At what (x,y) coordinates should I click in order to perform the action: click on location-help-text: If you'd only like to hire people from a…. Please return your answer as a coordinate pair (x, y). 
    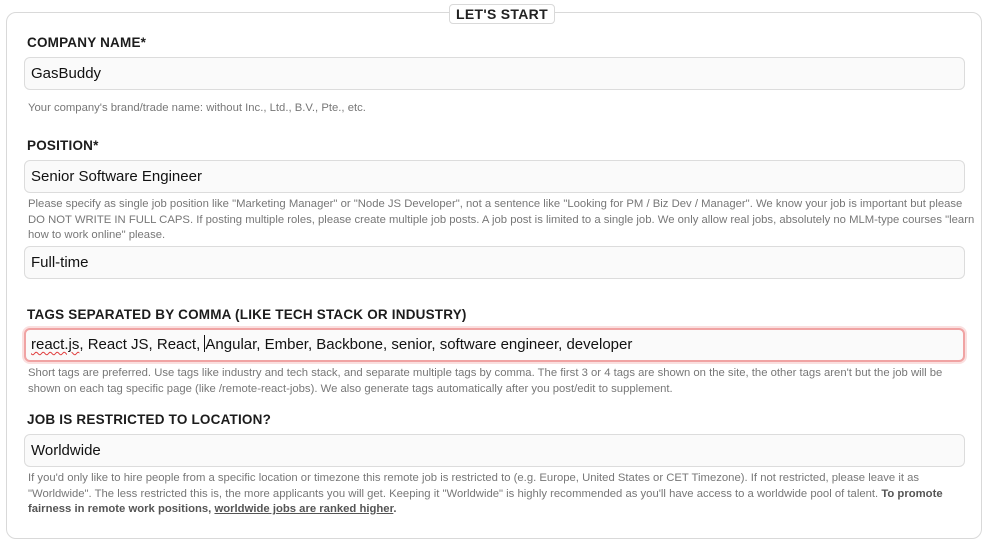
    Looking at the image, I should click on (474, 486).